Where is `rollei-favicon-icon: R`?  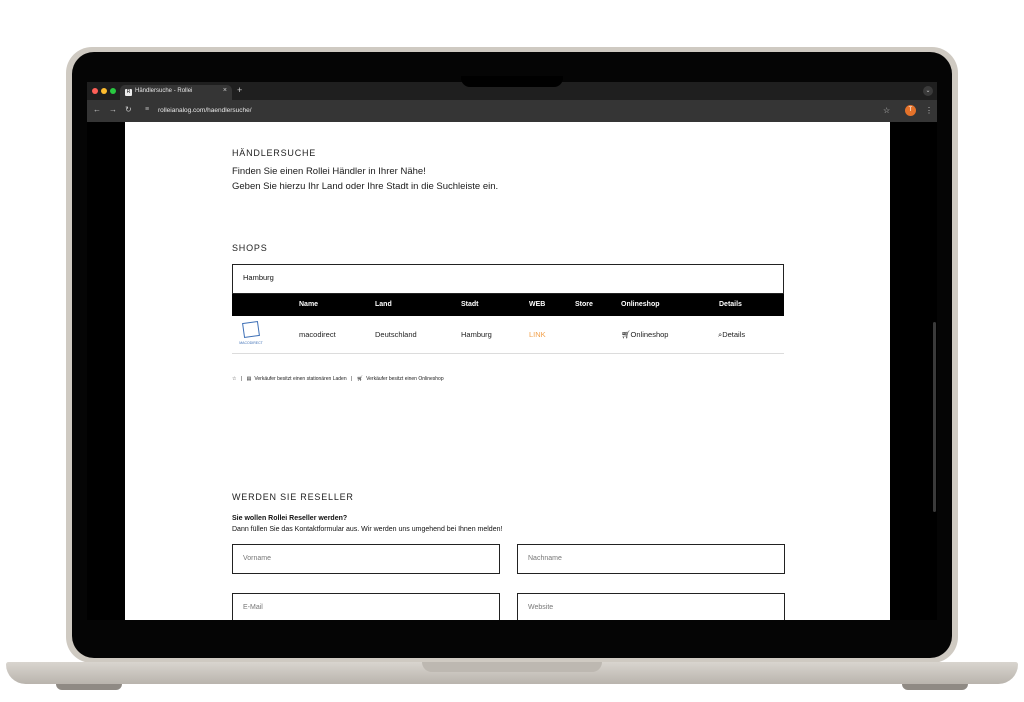
rollei-favicon-icon: R is located at coordinates (128, 92).